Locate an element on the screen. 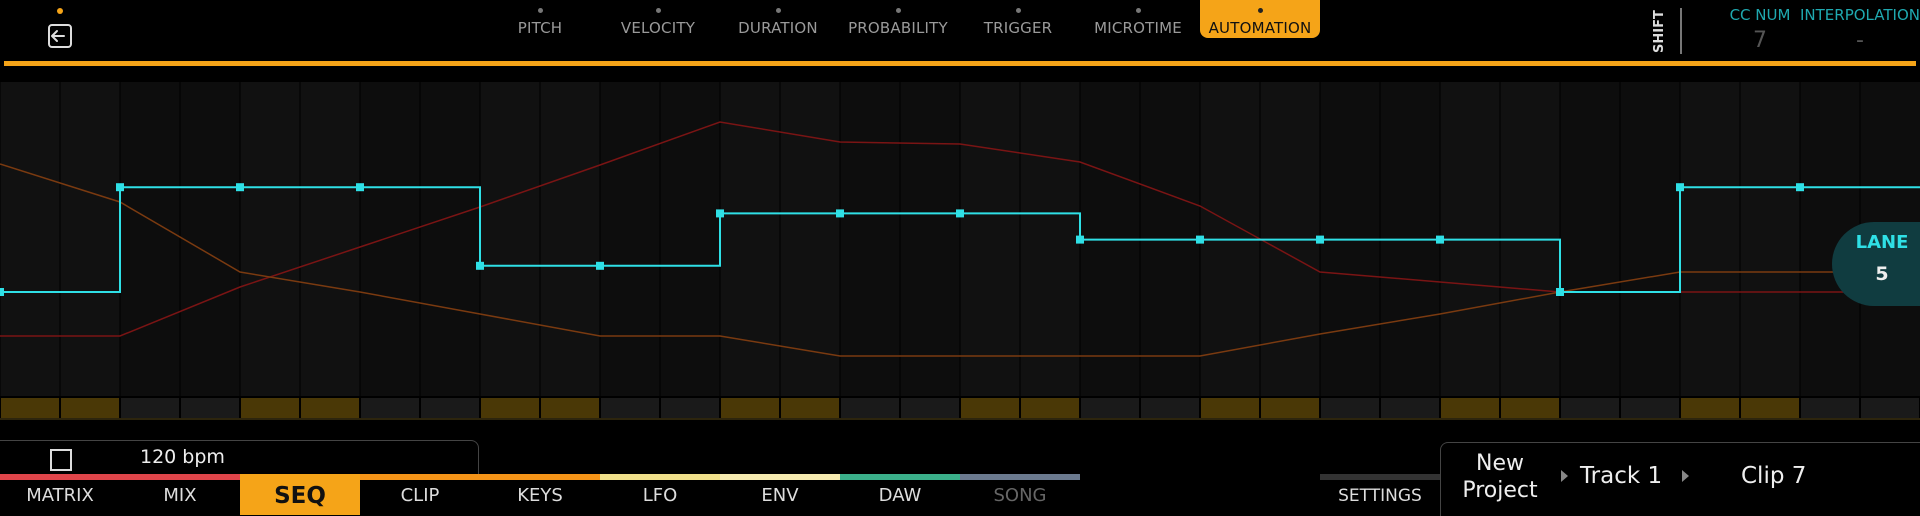 Image resolution: width=1920 pixels, height=516 pixels. tab-label: PROBABILITY is located at coordinates (898, 28).